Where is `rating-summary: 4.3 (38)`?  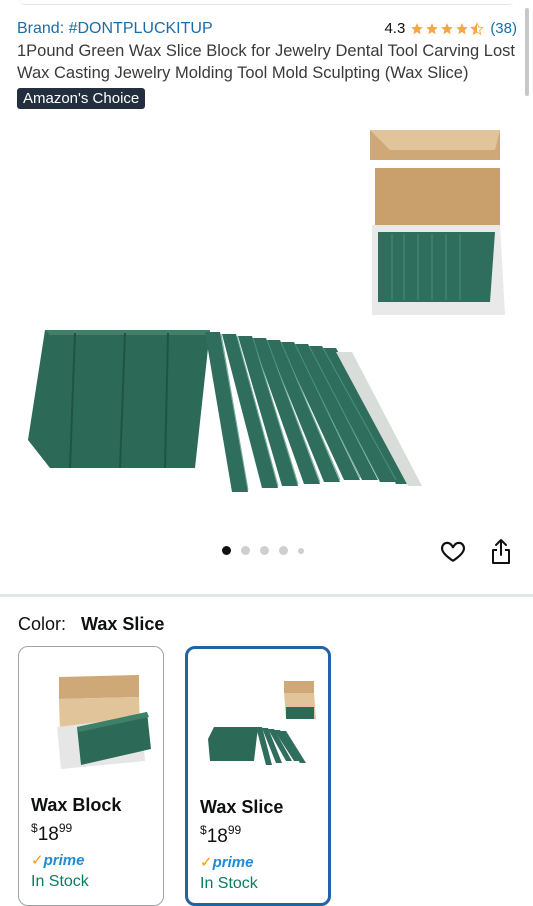 rating-summary: 4.3 (38) is located at coordinates (450, 28).